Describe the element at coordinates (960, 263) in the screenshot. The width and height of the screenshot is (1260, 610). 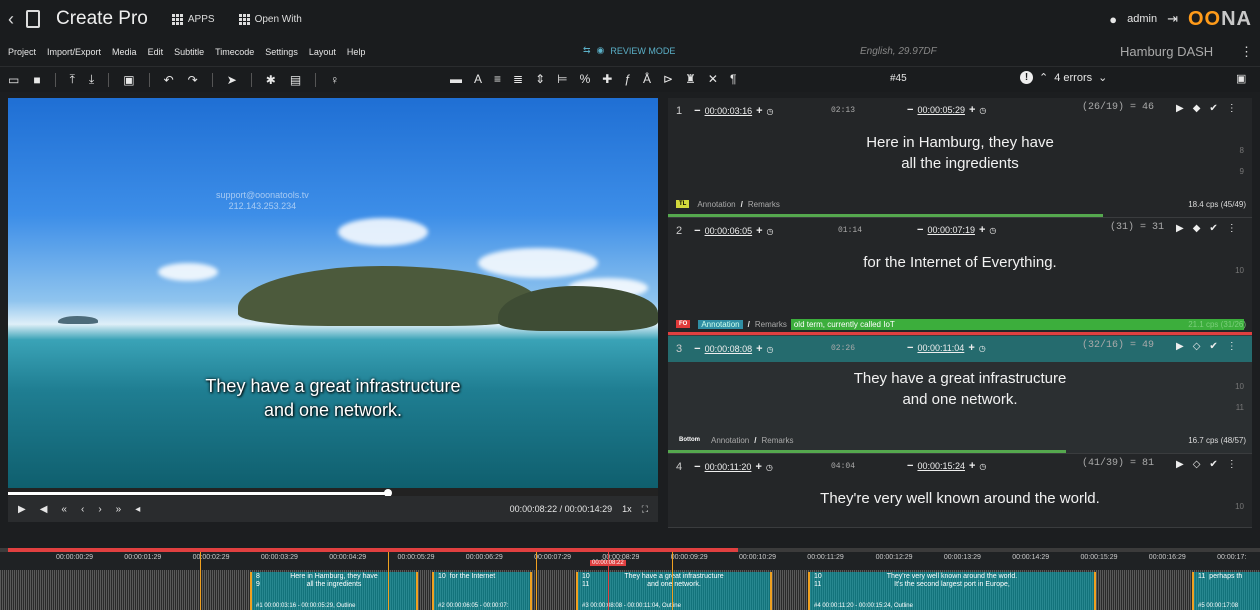
I see `subtitle-text: for the Internet of Everything. 10` at that location.